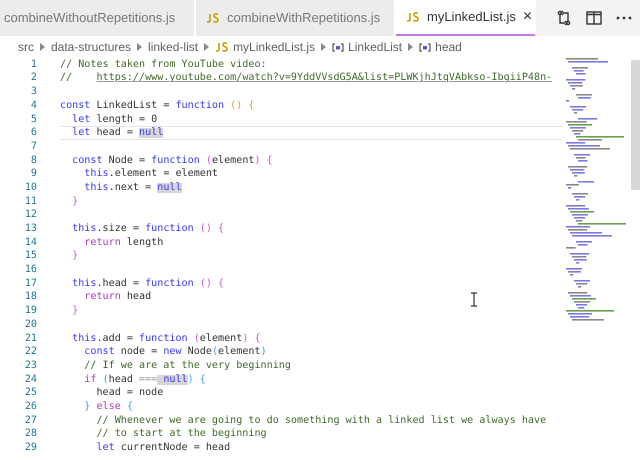 This screenshot has width=640, height=460. What do you see at coordinates (33, 147) in the screenshot?
I see `line-number: 7` at bounding box center [33, 147].